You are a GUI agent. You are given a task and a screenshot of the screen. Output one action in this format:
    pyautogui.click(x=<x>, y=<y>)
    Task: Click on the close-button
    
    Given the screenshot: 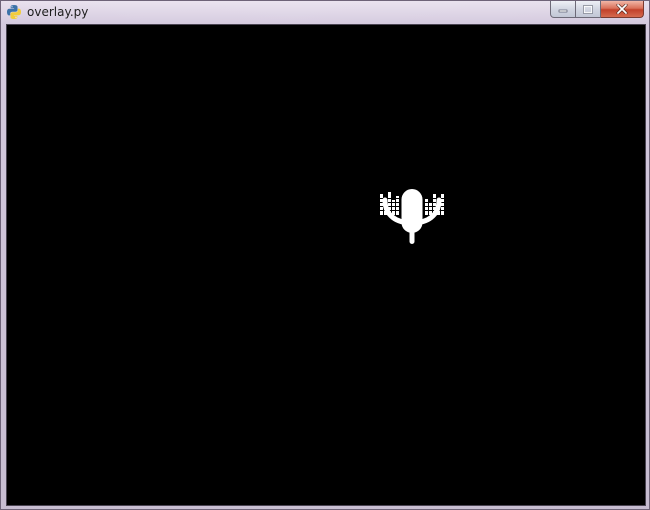 What is the action you would take?
    pyautogui.click(x=622, y=9)
    